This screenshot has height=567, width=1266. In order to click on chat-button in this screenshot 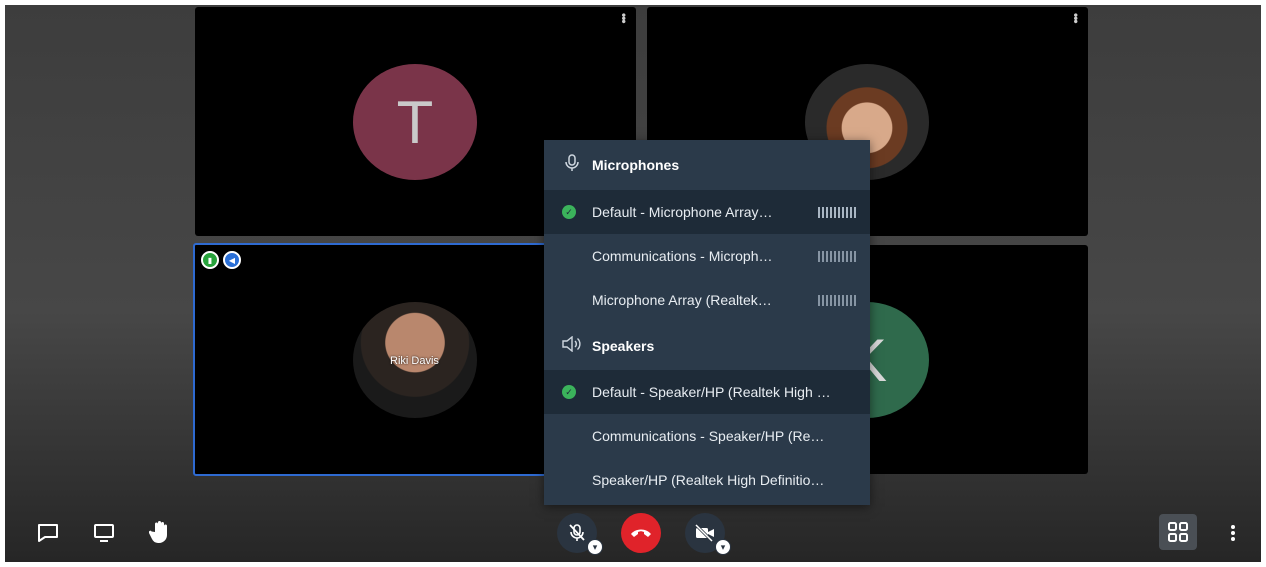, I will do `click(48, 533)`.